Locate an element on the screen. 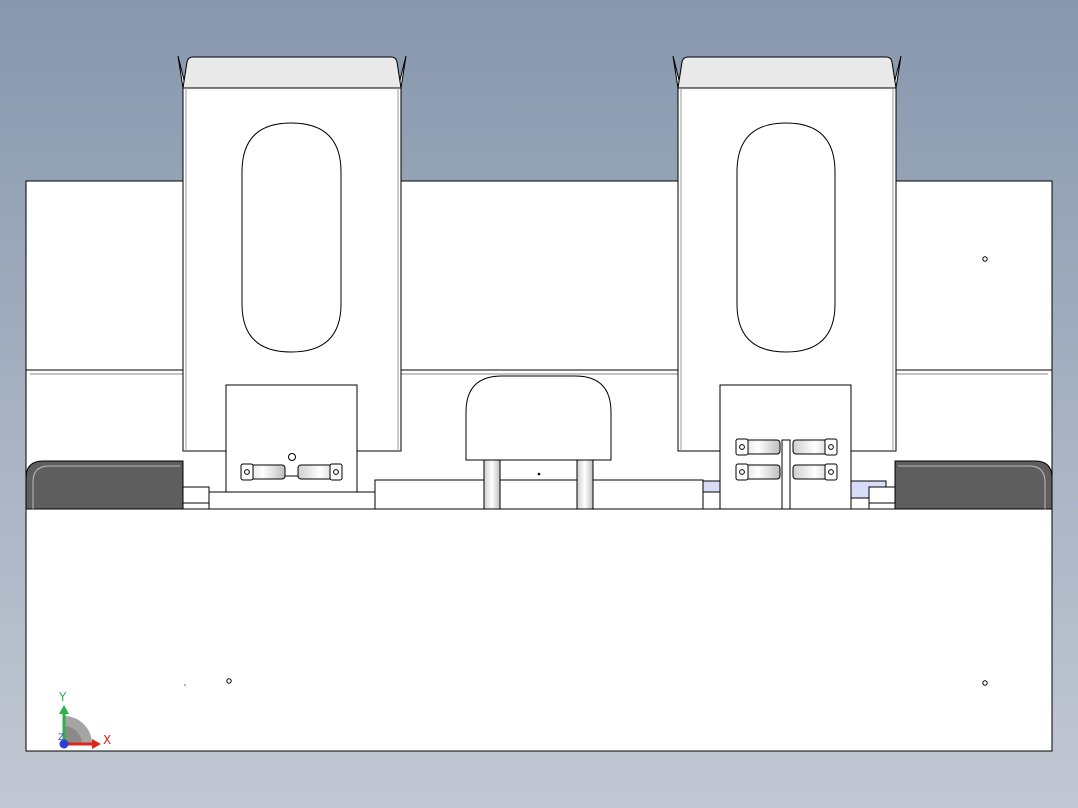  center-base-plate is located at coordinates (539, 494).